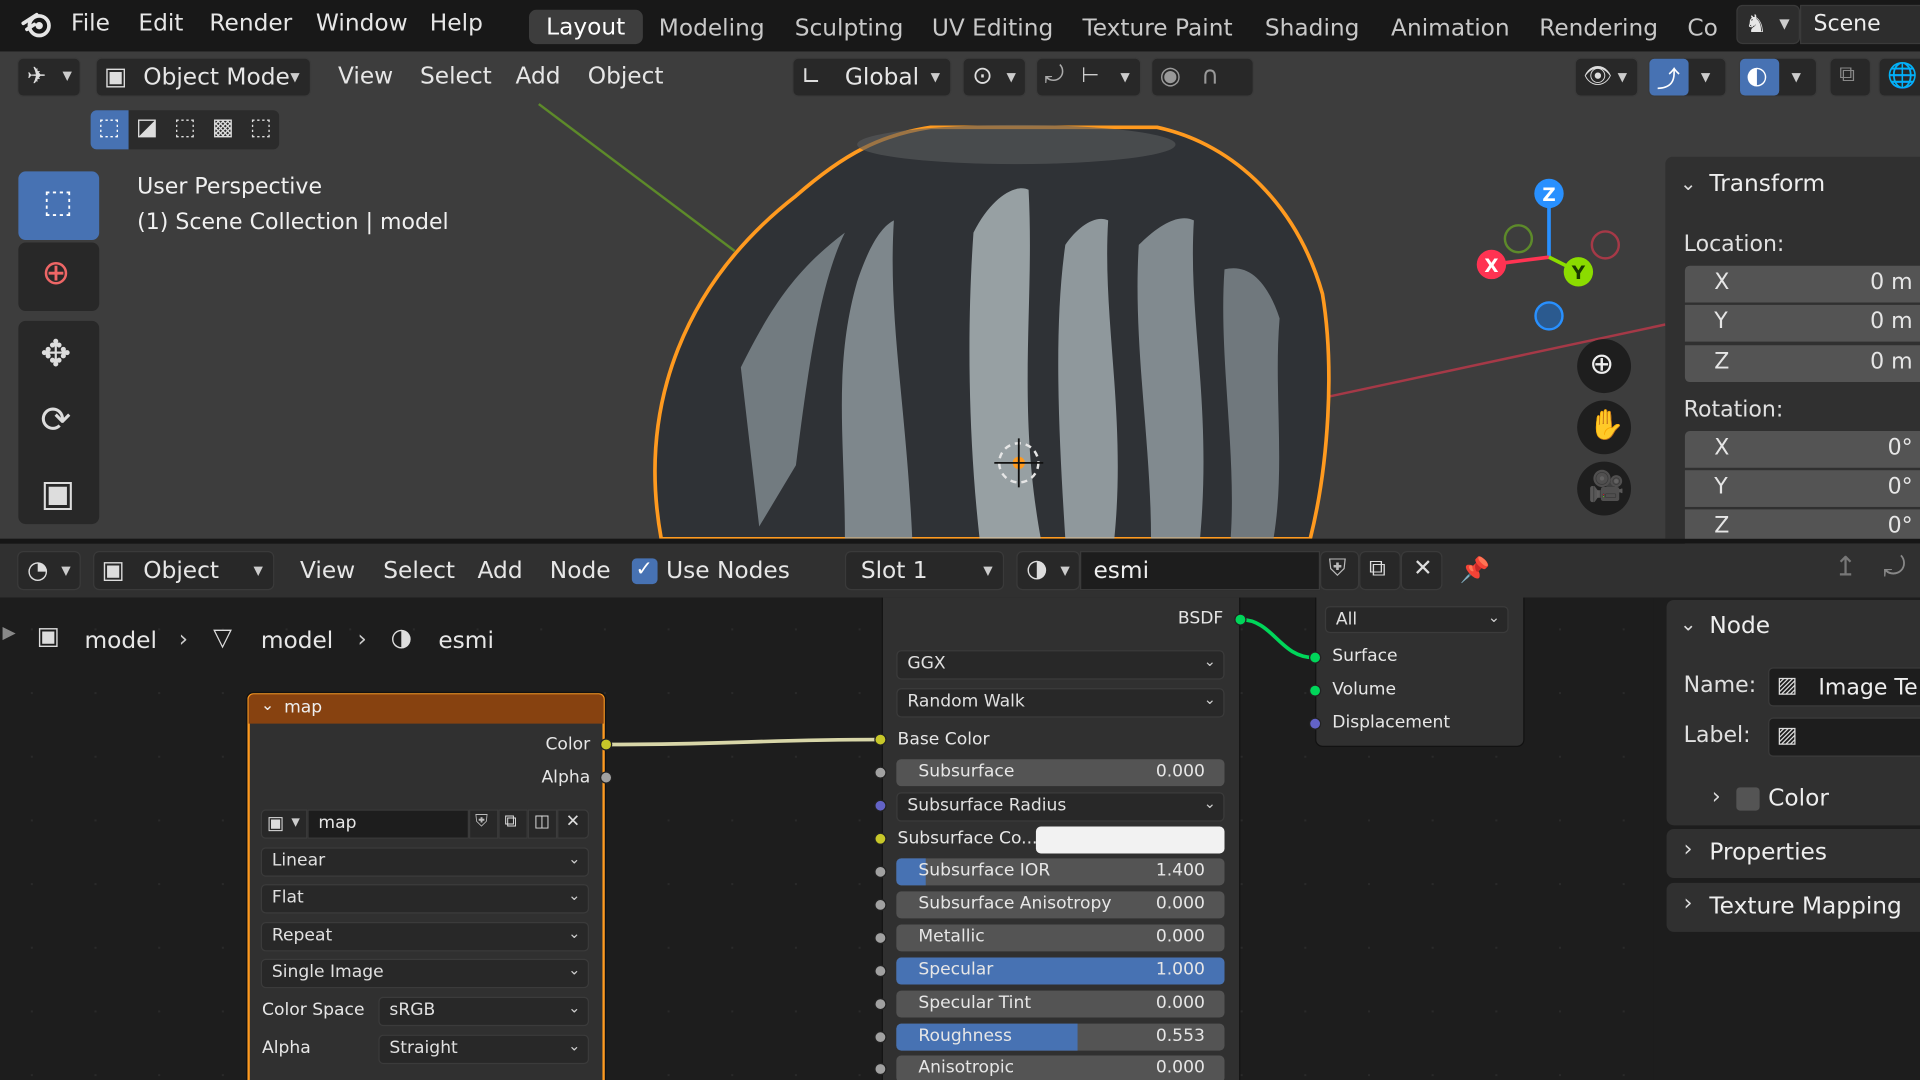 Image resolution: width=1920 pixels, height=1080 pixels. I want to click on subsurface-radius-dropdown: Subsurface Radius ⌄, so click(1060, 807).